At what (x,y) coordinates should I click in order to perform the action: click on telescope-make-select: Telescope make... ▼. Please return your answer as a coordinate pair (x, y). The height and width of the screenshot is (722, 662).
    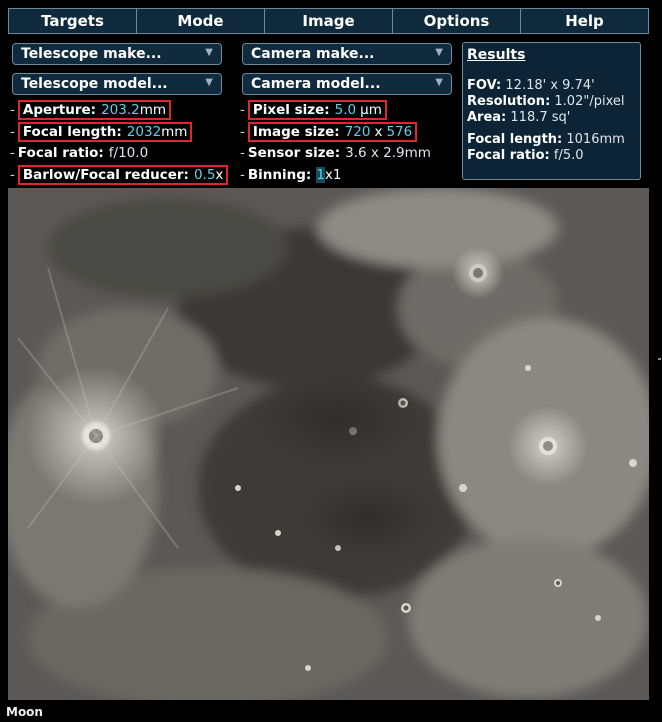
    Looking at the image, I should click on (117, 54).